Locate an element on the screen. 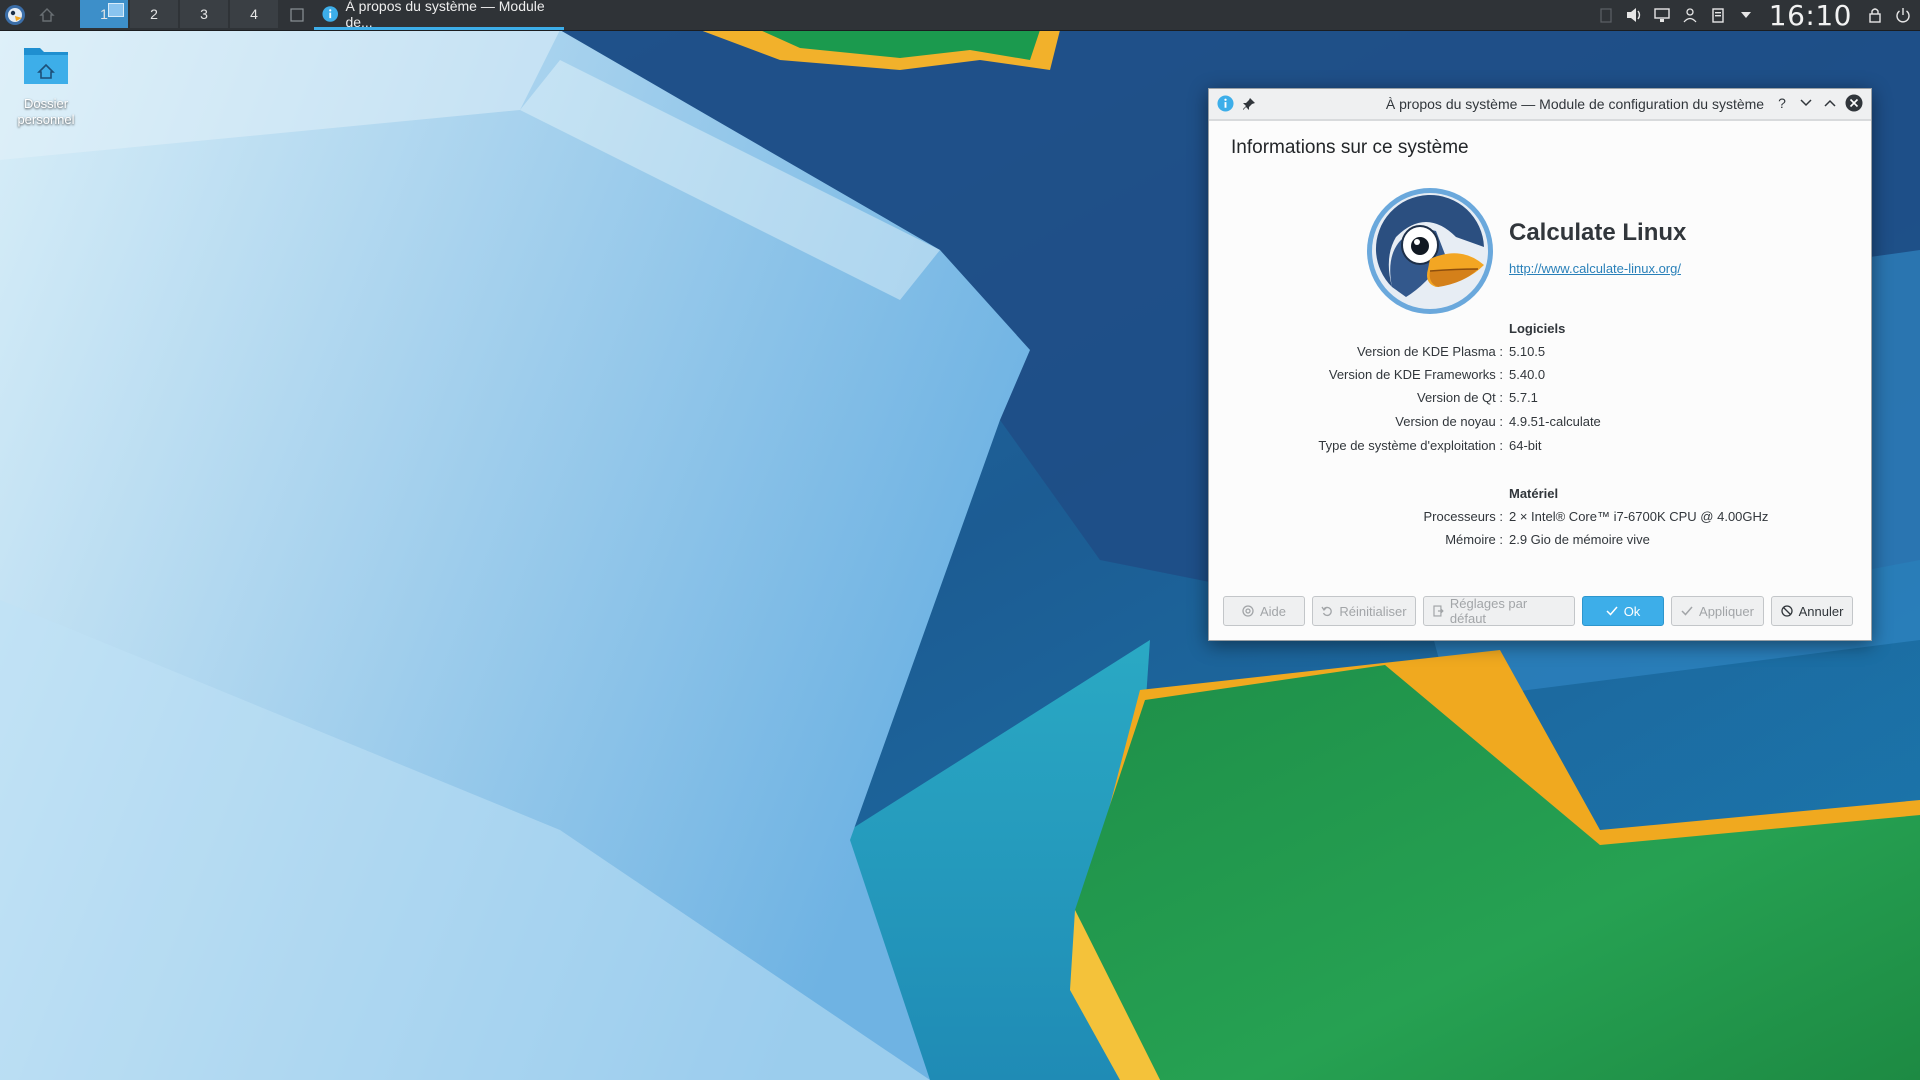 This screenshot has height=1080, width=1920. show-desktop-button is located at coordinates (297, 15).